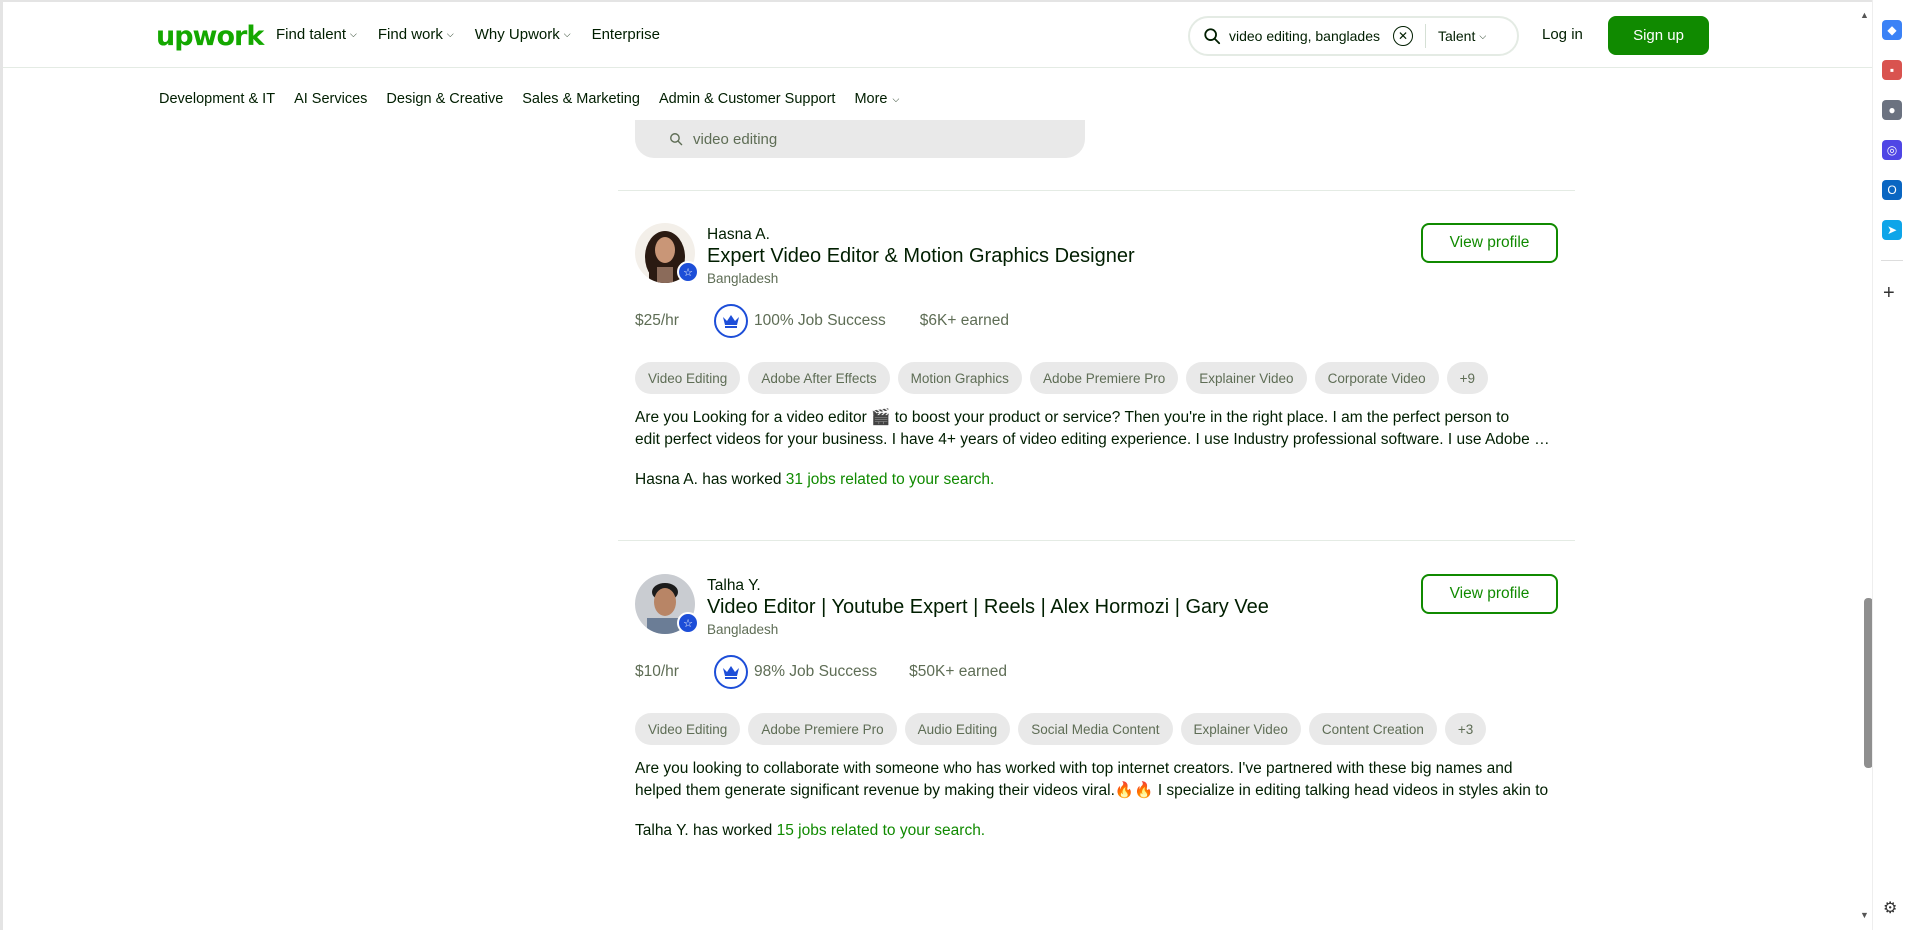 This screenshot has width=1910, height=930. What do you see at coordinates (1425, 36) in the screenshot?
I see `search-divider` at bounding box center [1425, 36].